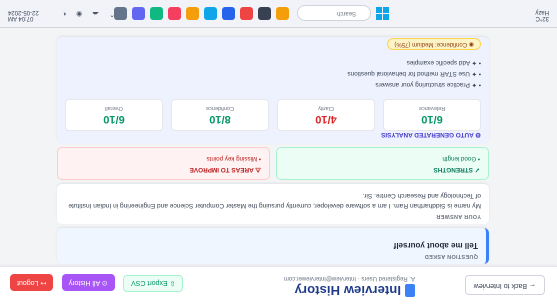  What do you see at coordinates (138, 13) in the screenshot?
I see `media-icon` at bounding box center [138, 13].